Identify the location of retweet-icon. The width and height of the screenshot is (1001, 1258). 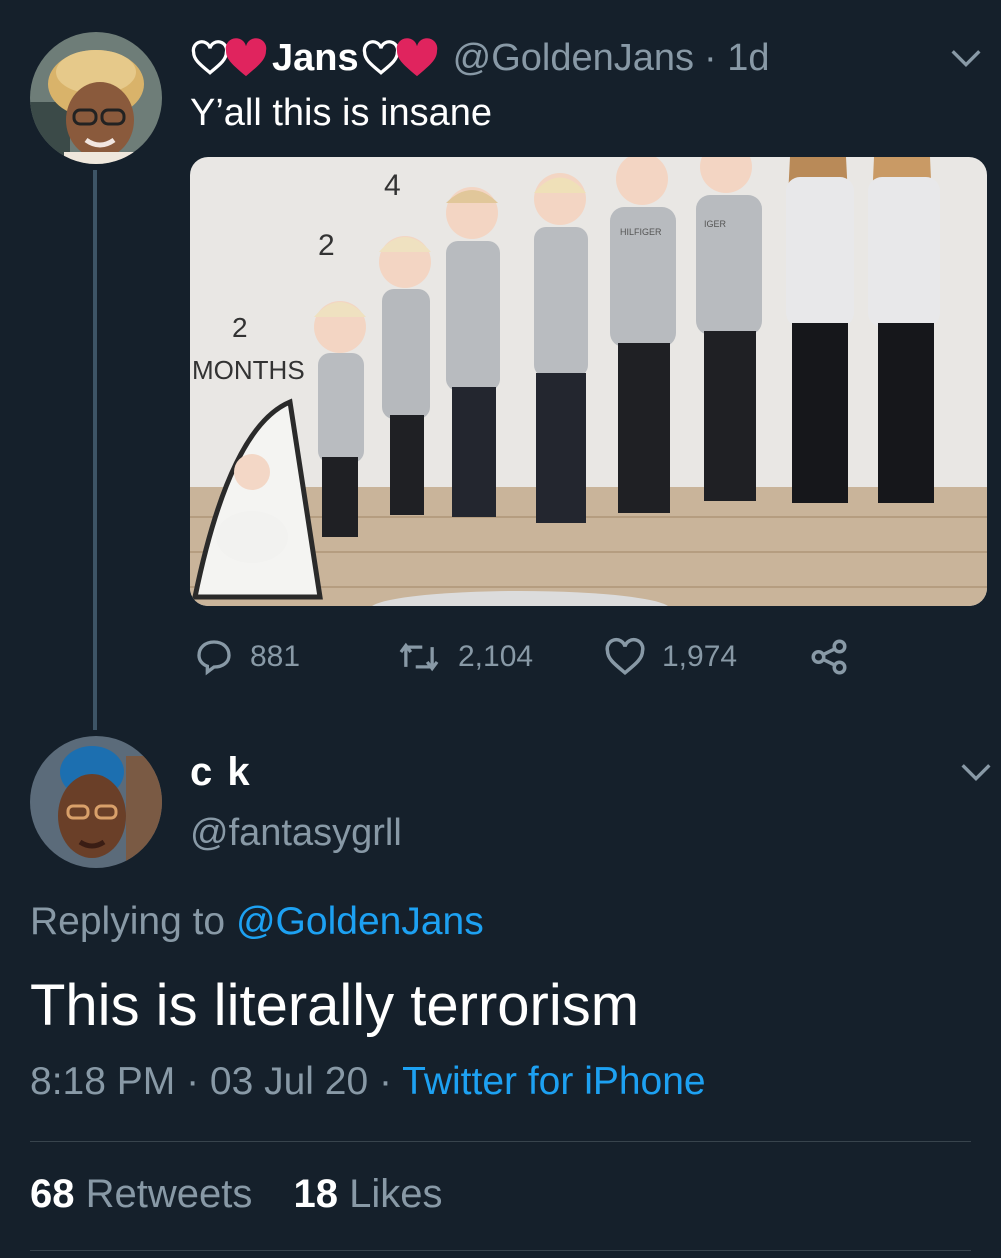
(419, 657).